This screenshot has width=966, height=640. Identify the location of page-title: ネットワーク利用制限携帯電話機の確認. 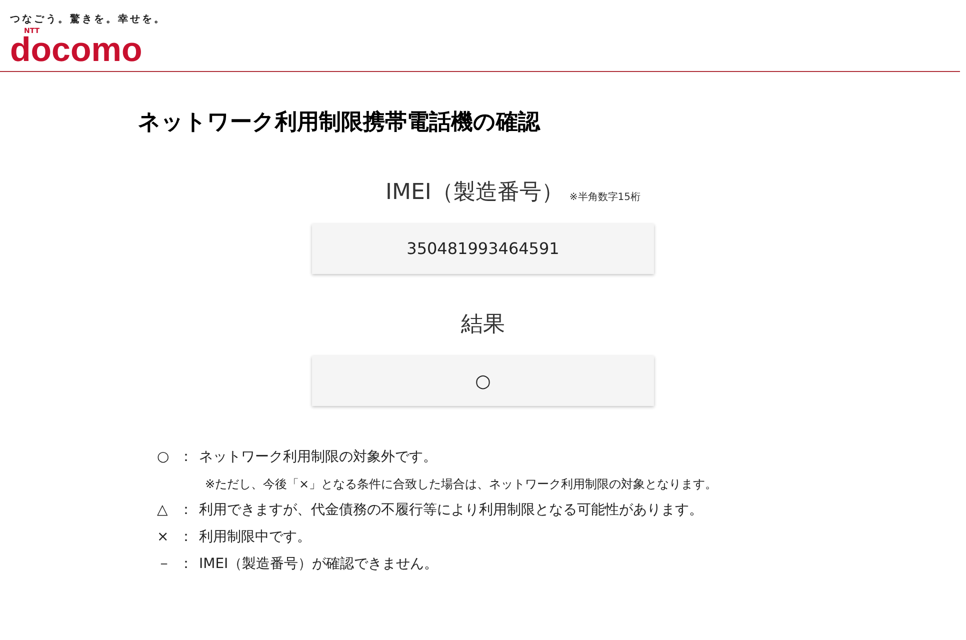
(340, 123).